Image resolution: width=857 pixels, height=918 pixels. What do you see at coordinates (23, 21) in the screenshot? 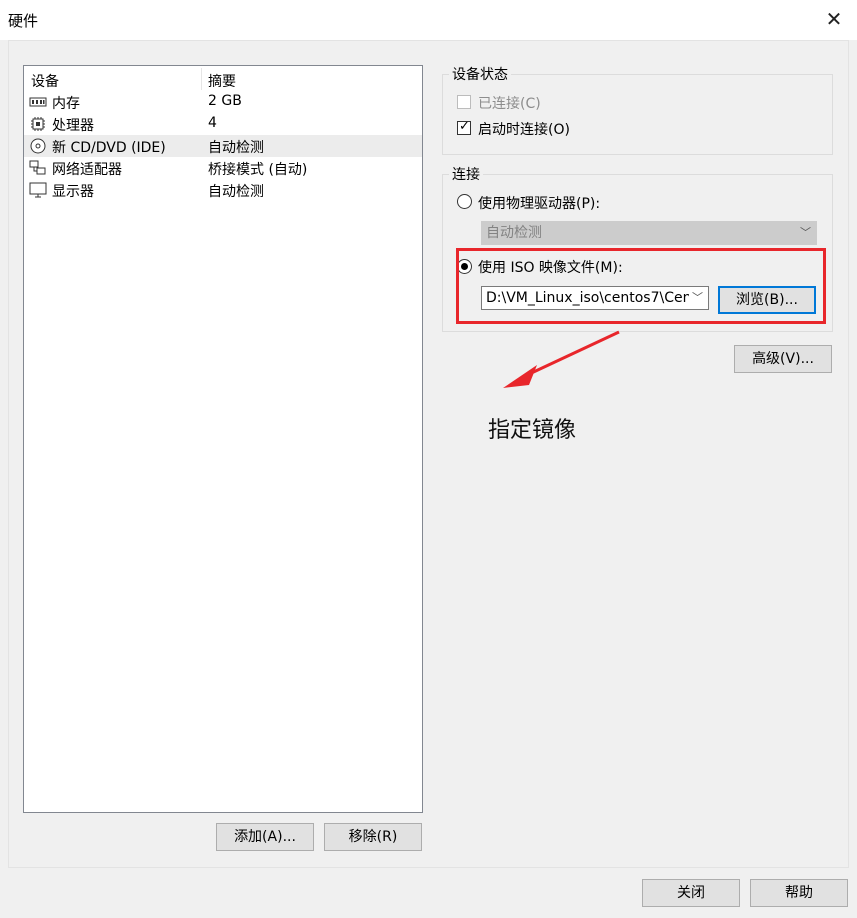
I see `window-title: 硬件` at bounding box center [23, 21].